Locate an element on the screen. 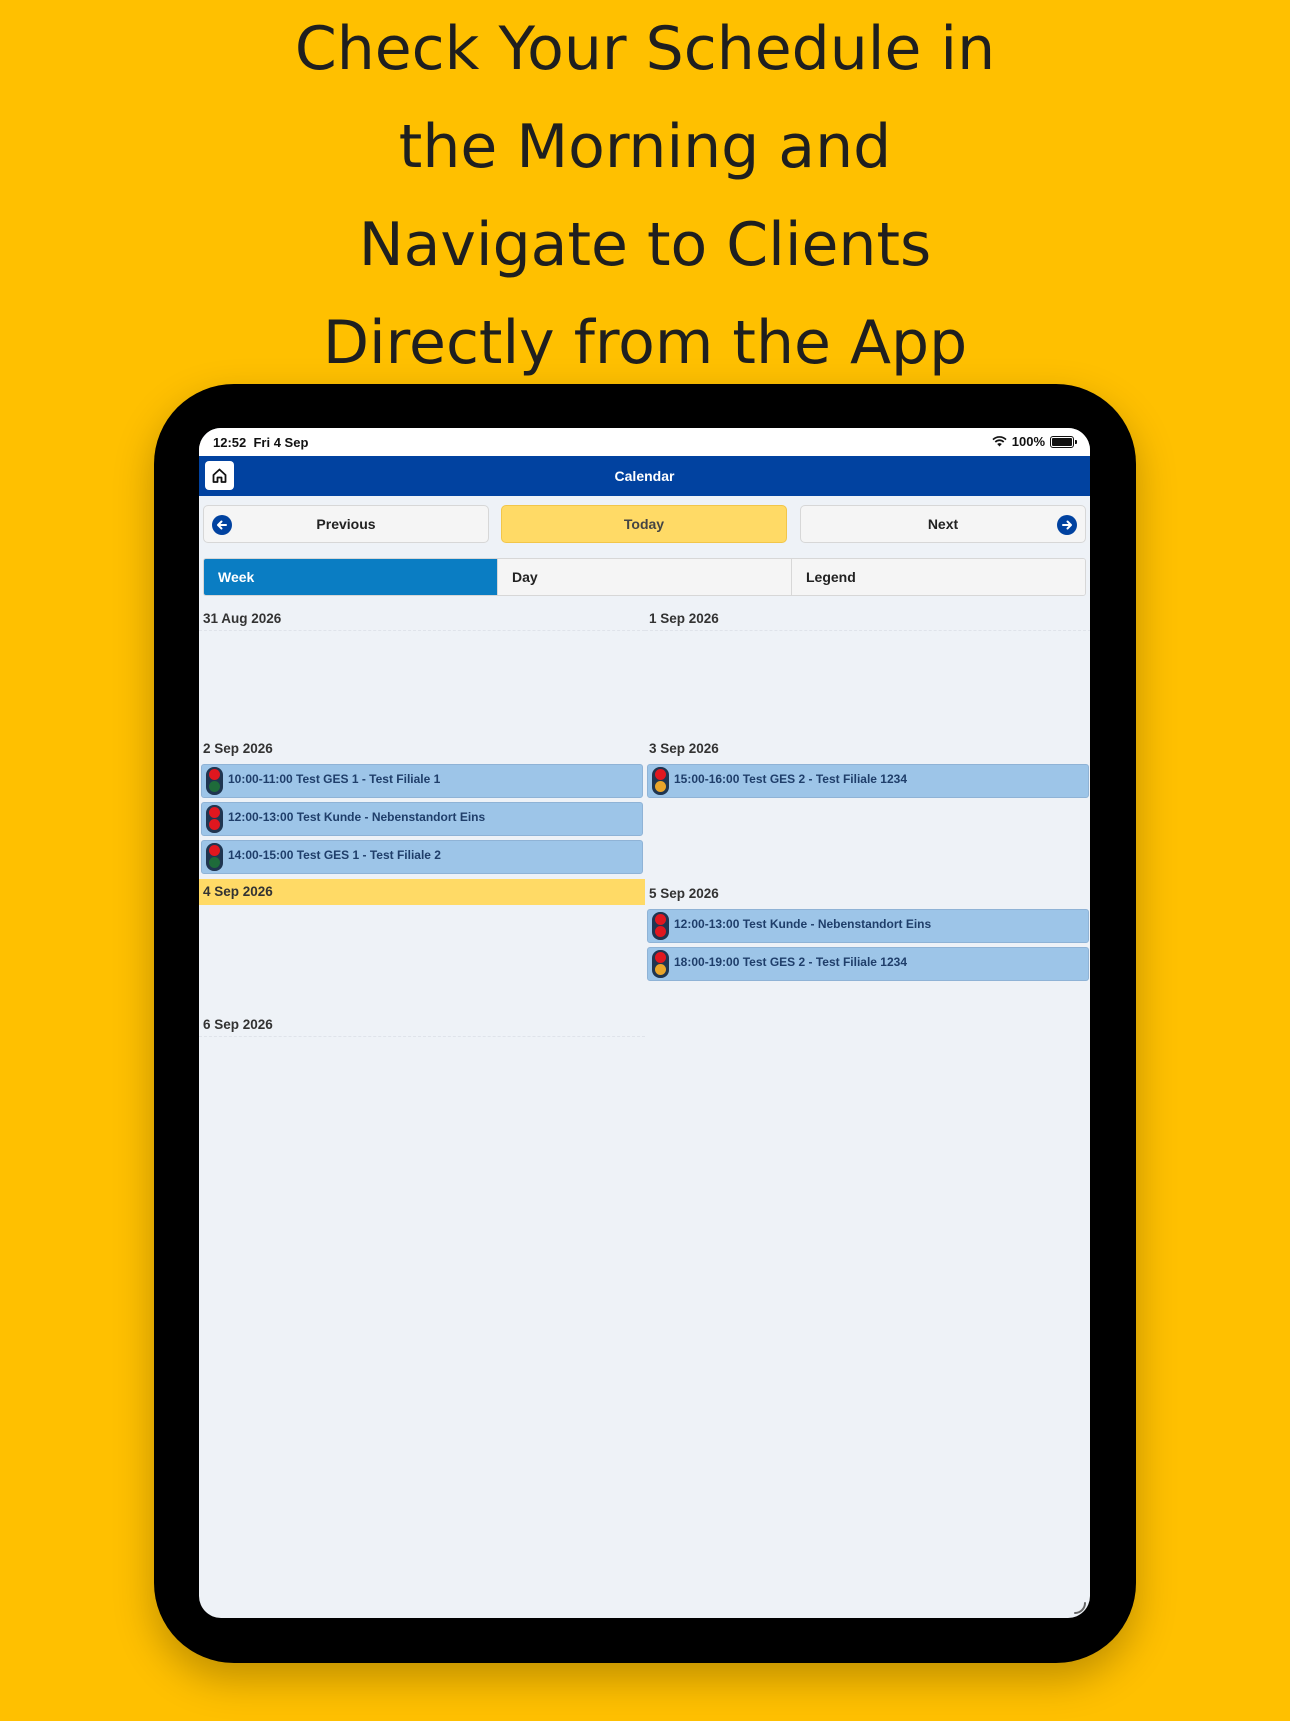 This screenshot has width=1290, height=1721. today-button: Today is located at coordinates (644, 524).